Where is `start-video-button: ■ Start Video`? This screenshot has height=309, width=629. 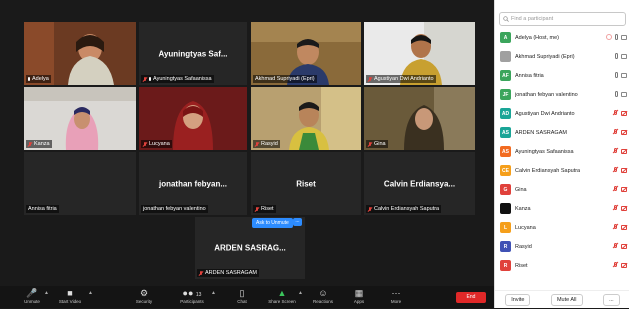 start-video-button: ■ Start Video is located at coordinates (70, 296).